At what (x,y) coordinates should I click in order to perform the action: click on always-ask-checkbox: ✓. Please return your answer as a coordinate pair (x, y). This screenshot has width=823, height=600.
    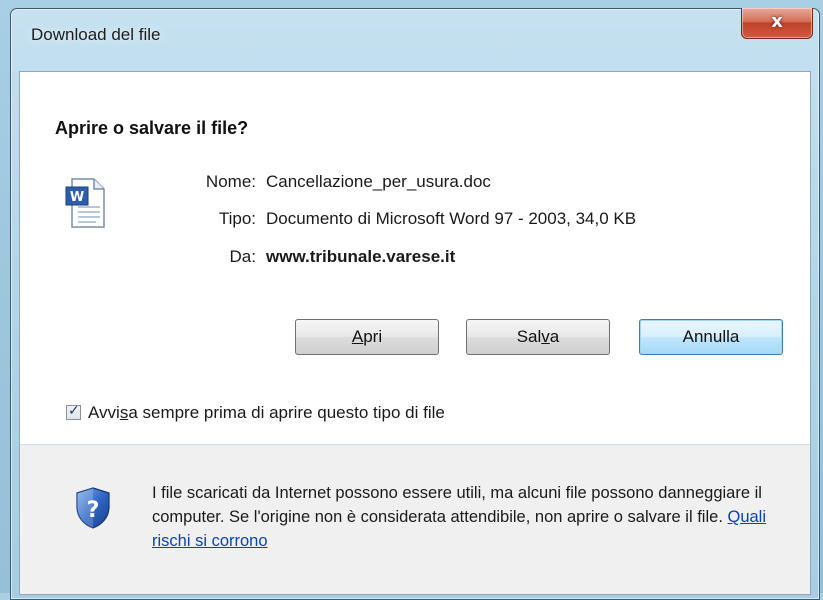
    Looking at the image, I should click on (73, 411).